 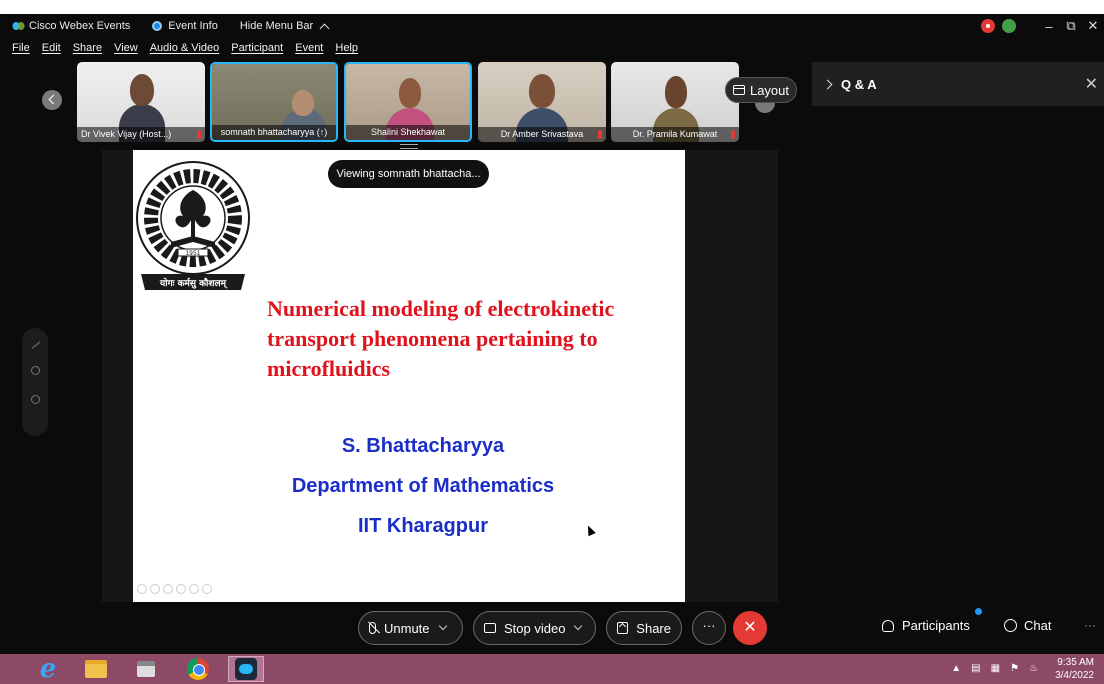 What do you see at coordinates (80, 26) in the screenshot?
I see `app-title: Cisco Webex Events` at bounding box center [80, 26].